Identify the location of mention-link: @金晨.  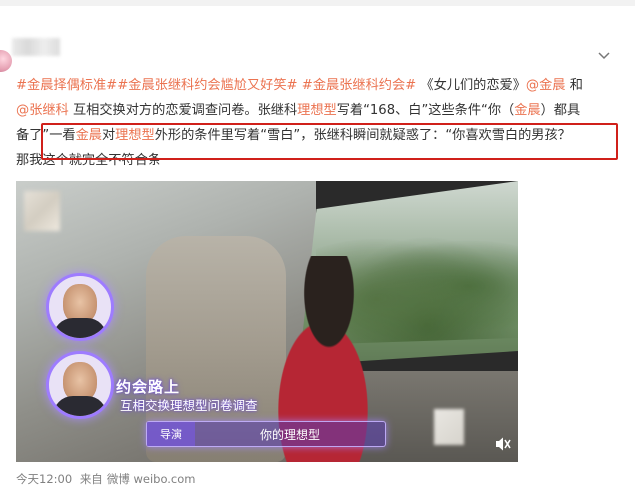
(546, 85).